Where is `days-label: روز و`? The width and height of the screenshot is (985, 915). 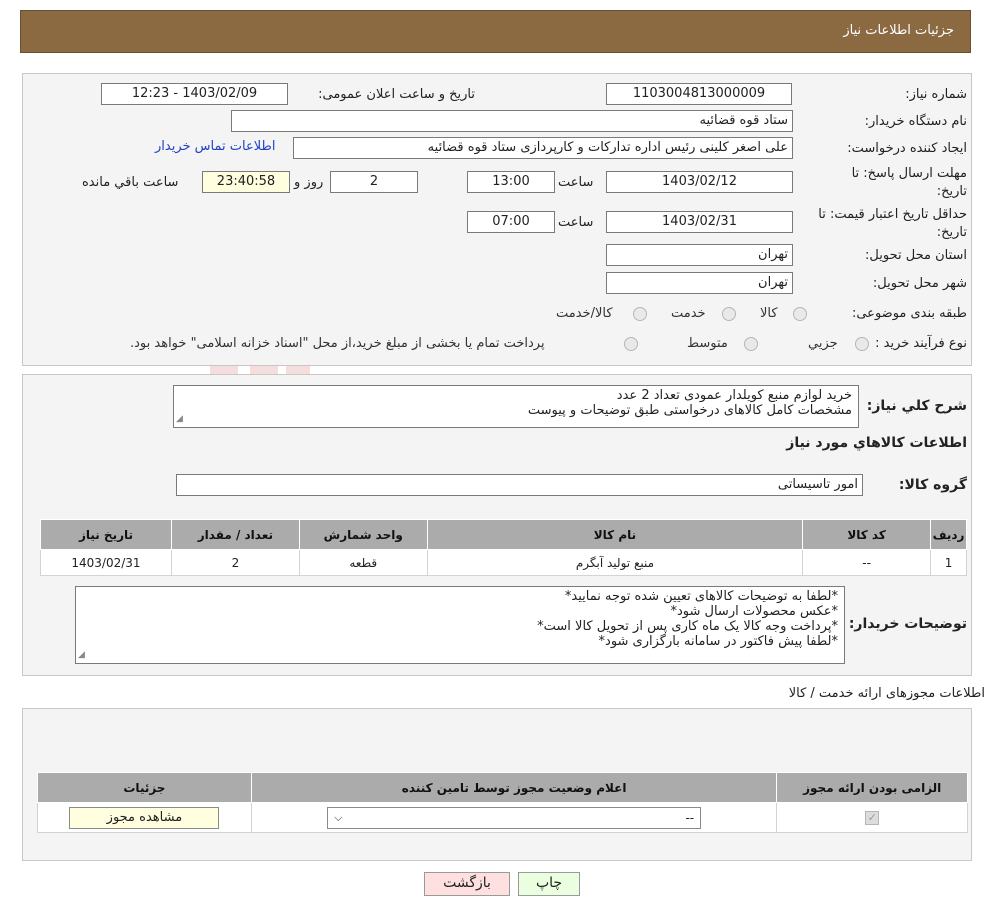
days-label: روز و is located at coordinates (309, 182).